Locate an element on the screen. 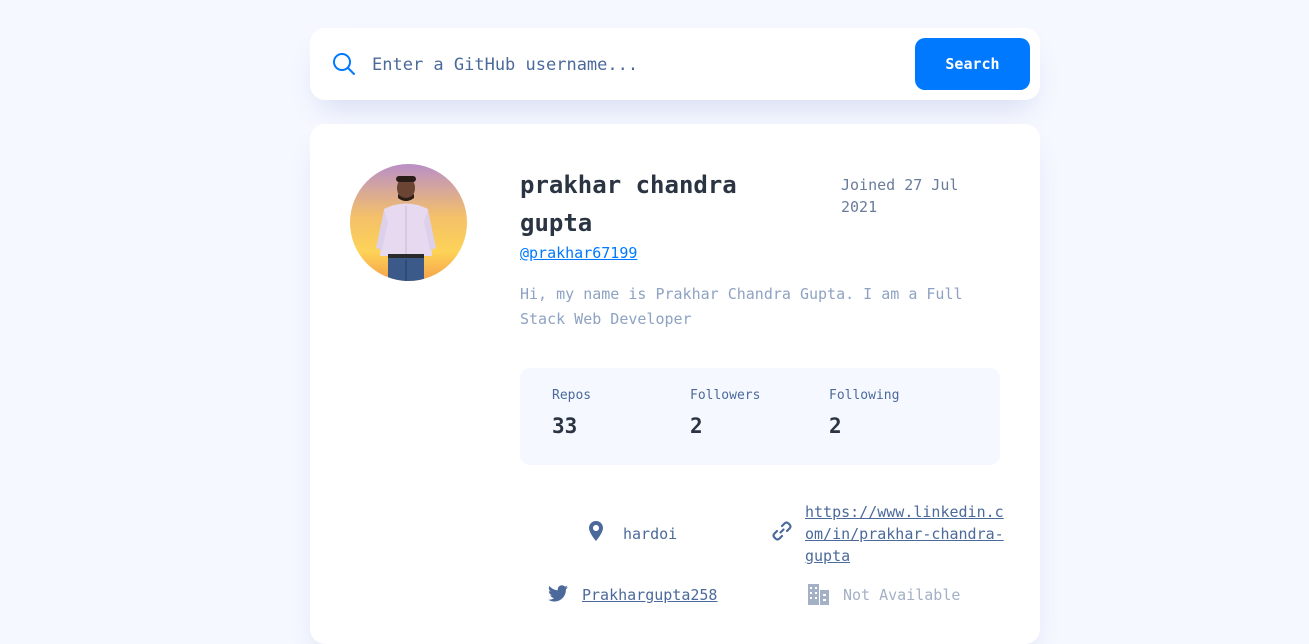  profile-name: prakhar chandra gupta is located at coordinates (628, 204).